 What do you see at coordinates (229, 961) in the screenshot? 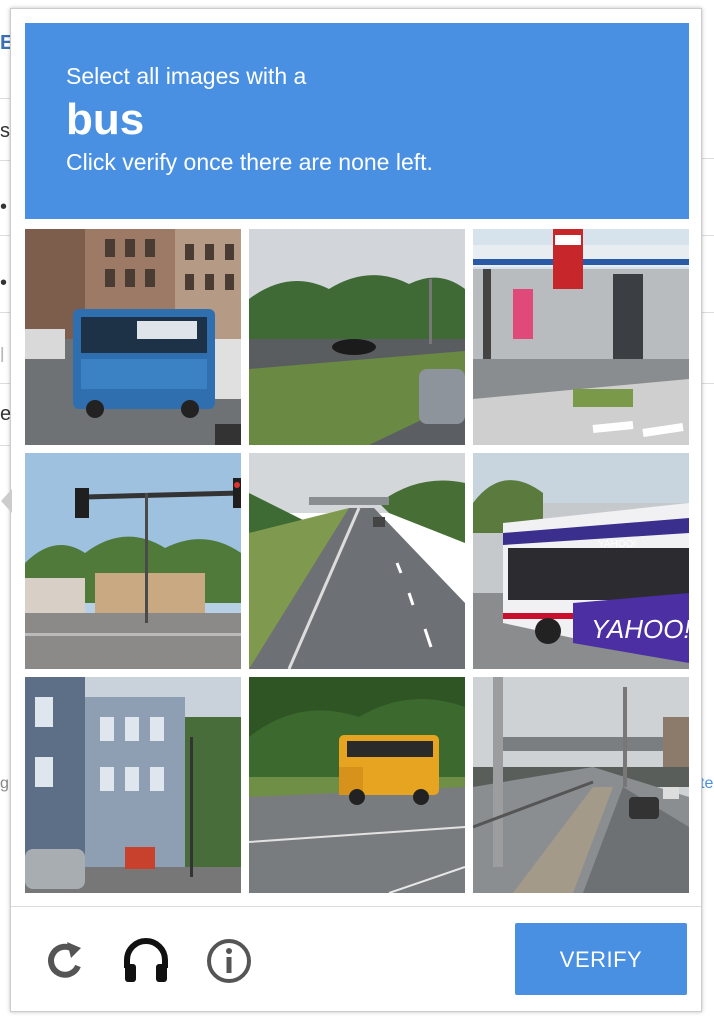
I see `info-icon` at bounding box center [229, 961].